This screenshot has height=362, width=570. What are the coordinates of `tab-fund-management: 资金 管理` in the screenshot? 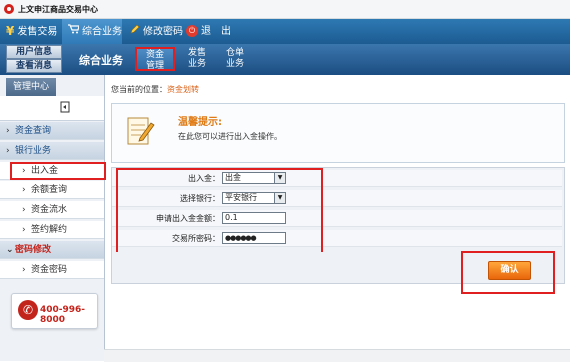 It's located at (155, 59).